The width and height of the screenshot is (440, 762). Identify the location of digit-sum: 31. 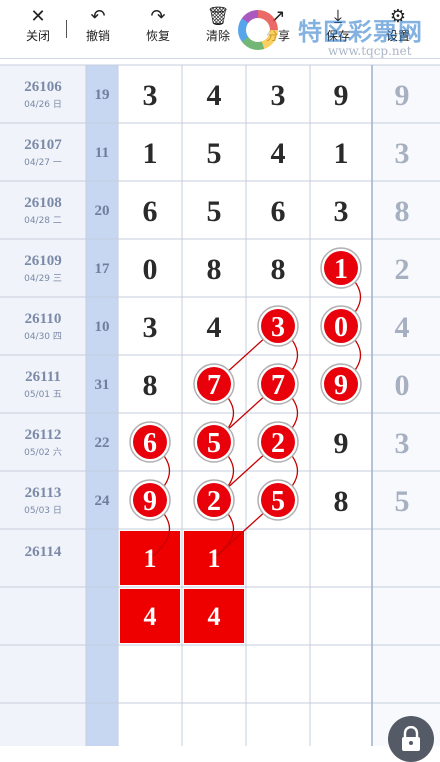
(102, 385).